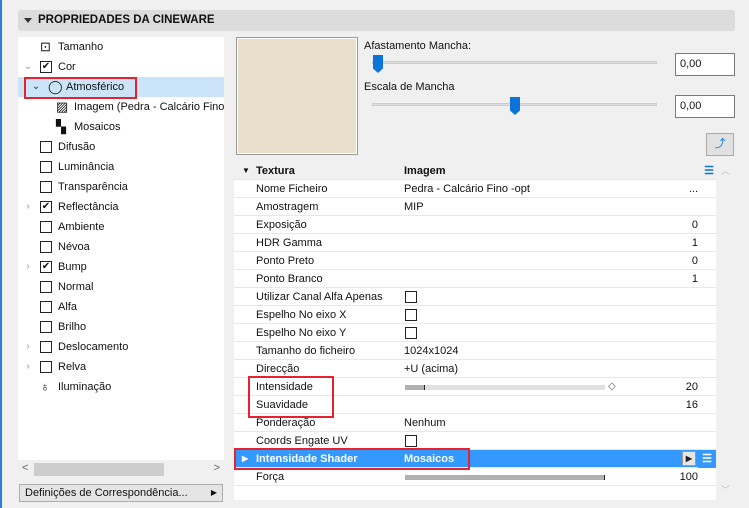 The image size is (749, 508). What do you see at coordinates (97, 127) in the screenshot?
I see `tree-item-label: Mosaicos` at bounding box center [97, 127].